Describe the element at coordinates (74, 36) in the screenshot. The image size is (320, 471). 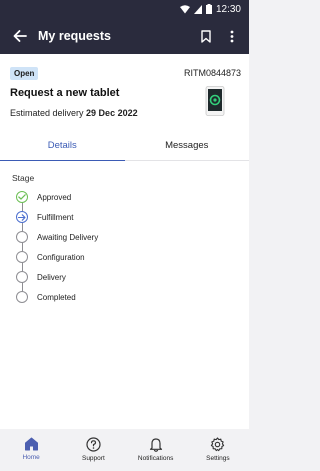
I see `page-title: My requests` at that location.